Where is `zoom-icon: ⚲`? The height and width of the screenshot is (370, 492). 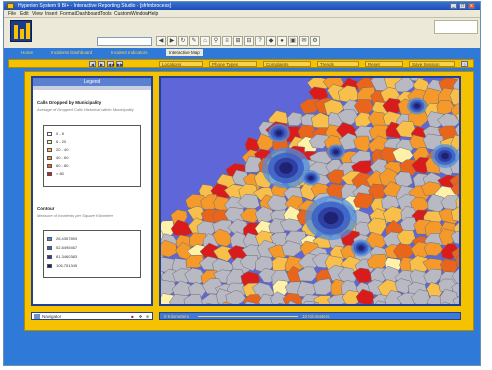 zoom-icon: ⚲ is located at coordinates (216, 41).